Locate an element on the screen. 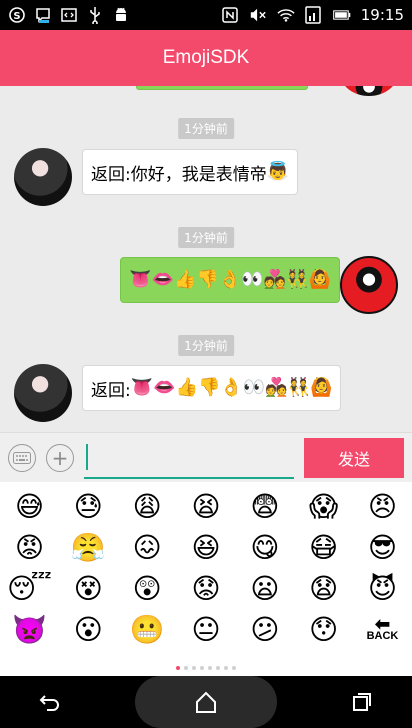  emoji-key: 😤 is located at coordinates (88, 548).